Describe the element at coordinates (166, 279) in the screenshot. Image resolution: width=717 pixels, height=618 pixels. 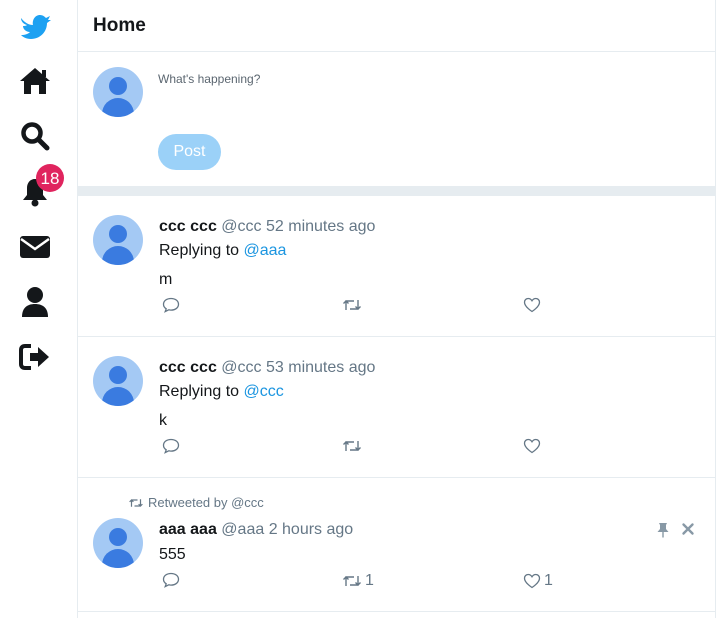
I see `tweet-text: m` at that location.